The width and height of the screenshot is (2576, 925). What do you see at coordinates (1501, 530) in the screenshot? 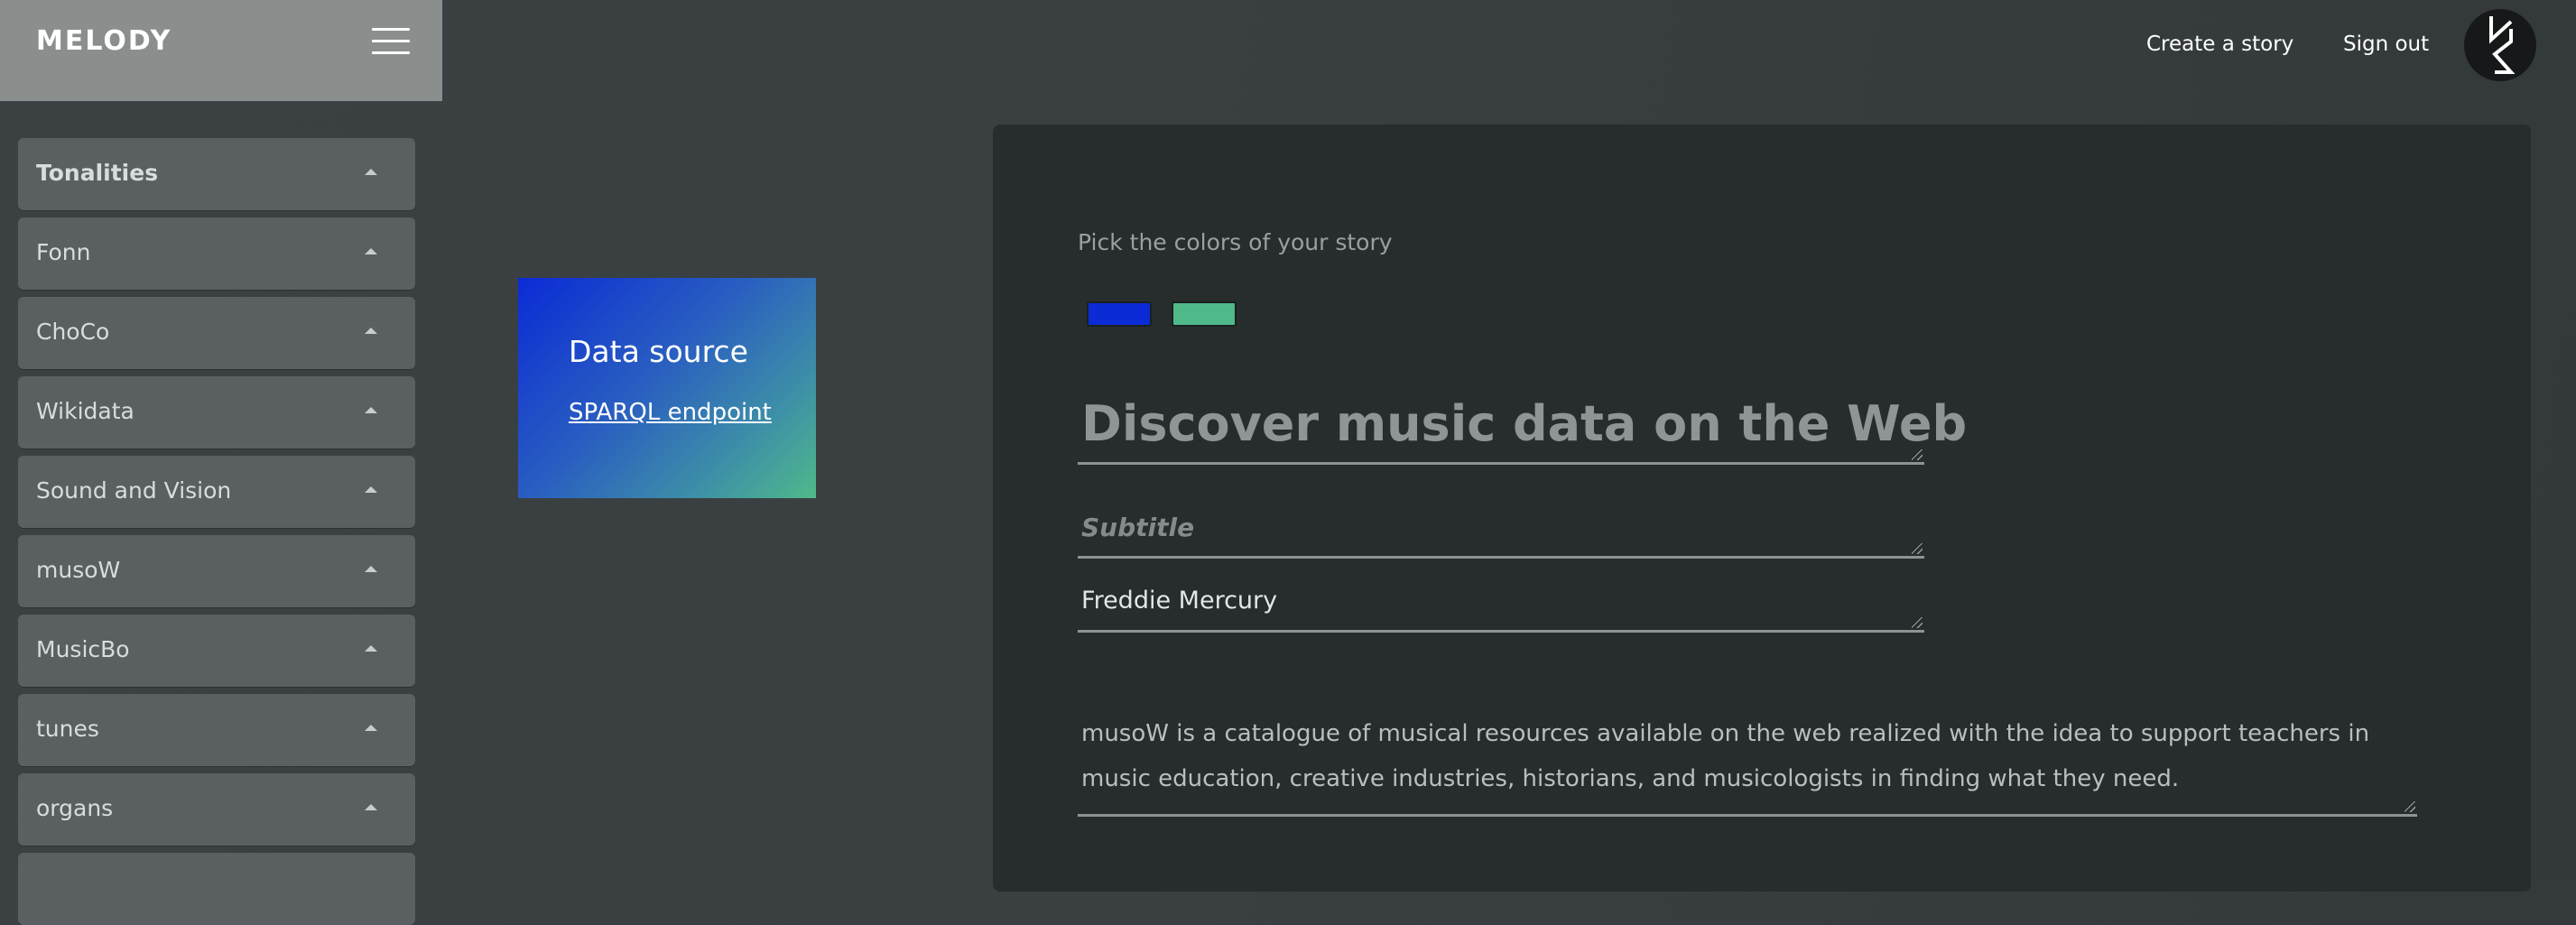
I see `story-subtitle-input: Subtitle` at bounding box center [1501, 530].